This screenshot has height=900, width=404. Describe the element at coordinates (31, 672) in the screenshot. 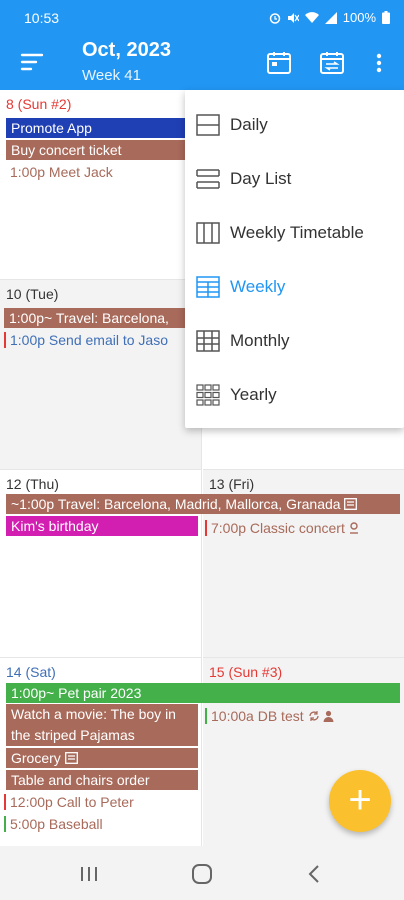

I see `day-label: 14 (Sat)` at that location.